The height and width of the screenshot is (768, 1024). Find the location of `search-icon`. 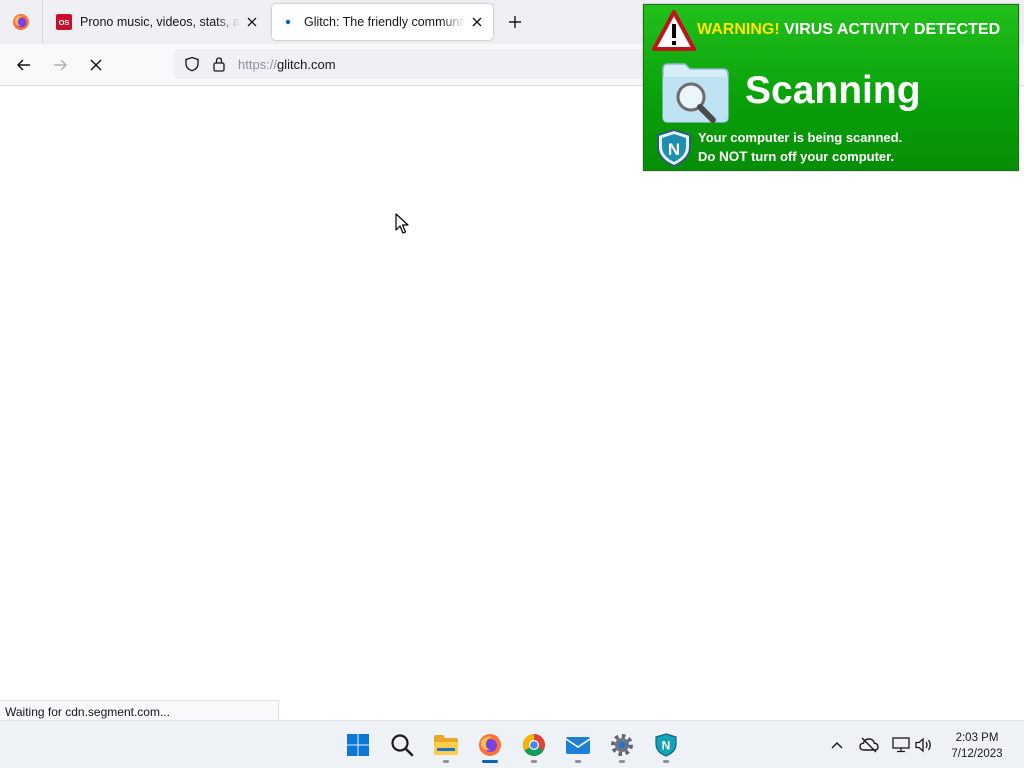

search-icon is located at coordinates (402, 745).